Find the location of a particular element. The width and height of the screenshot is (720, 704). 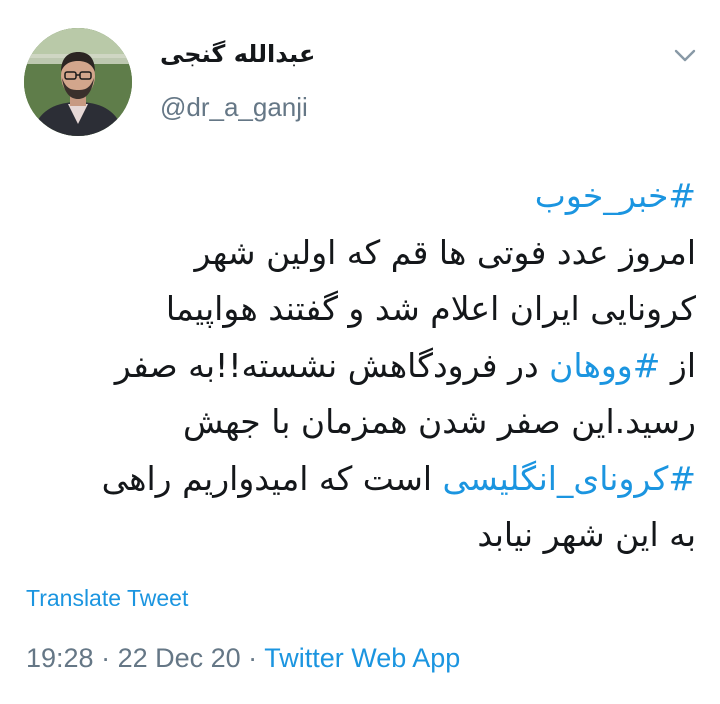

tweet-source: Twitter Web App is located at coordinates (362, 658).